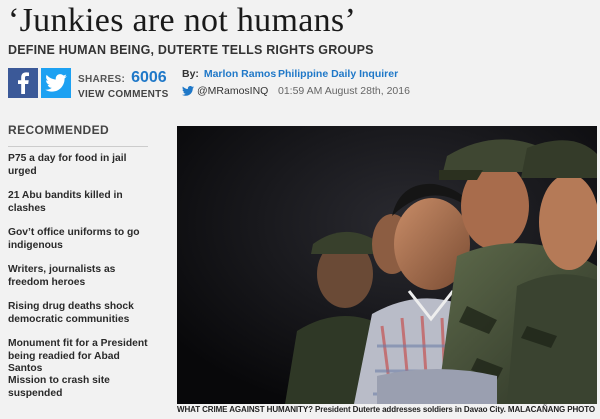  I want to click on recommended-item: P75 a day for food in jail urged, so click(78, 165).